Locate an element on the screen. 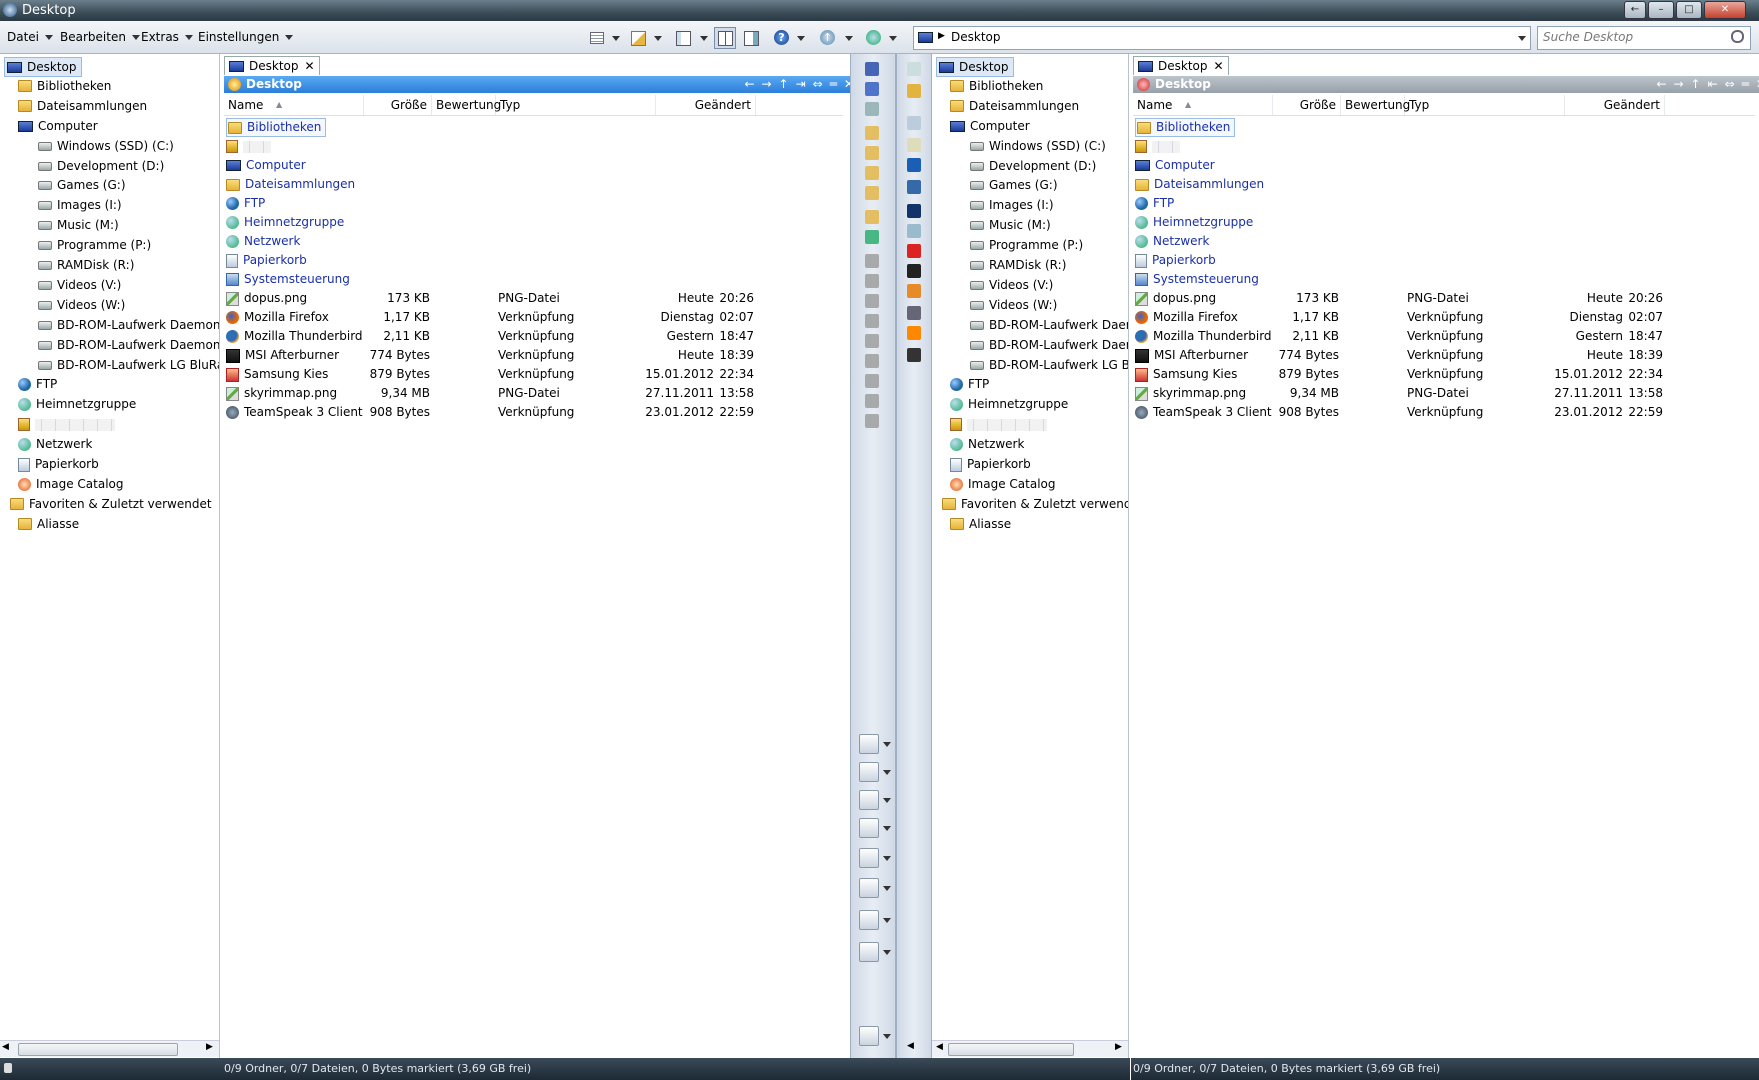 The height and width of the screenshot is (1080, 1759). folder-name: Heimnetzgruppe is located at coordinates (1203, 222).